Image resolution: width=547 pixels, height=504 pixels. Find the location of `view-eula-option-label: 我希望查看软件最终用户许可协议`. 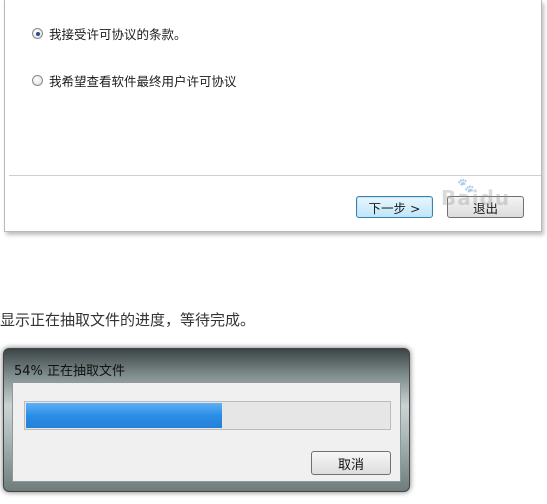

view-eula-option-label: 我希望查看软件最终用户许可协议 is located at coordinates (143, 81).